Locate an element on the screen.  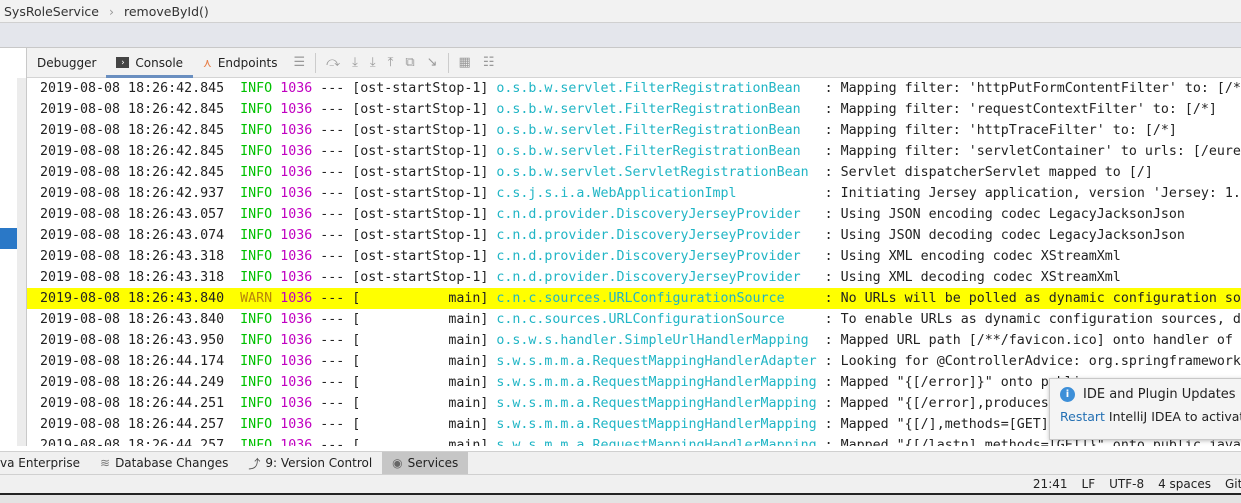
indent: 4 spaces is located at coordinates (1184, 484).